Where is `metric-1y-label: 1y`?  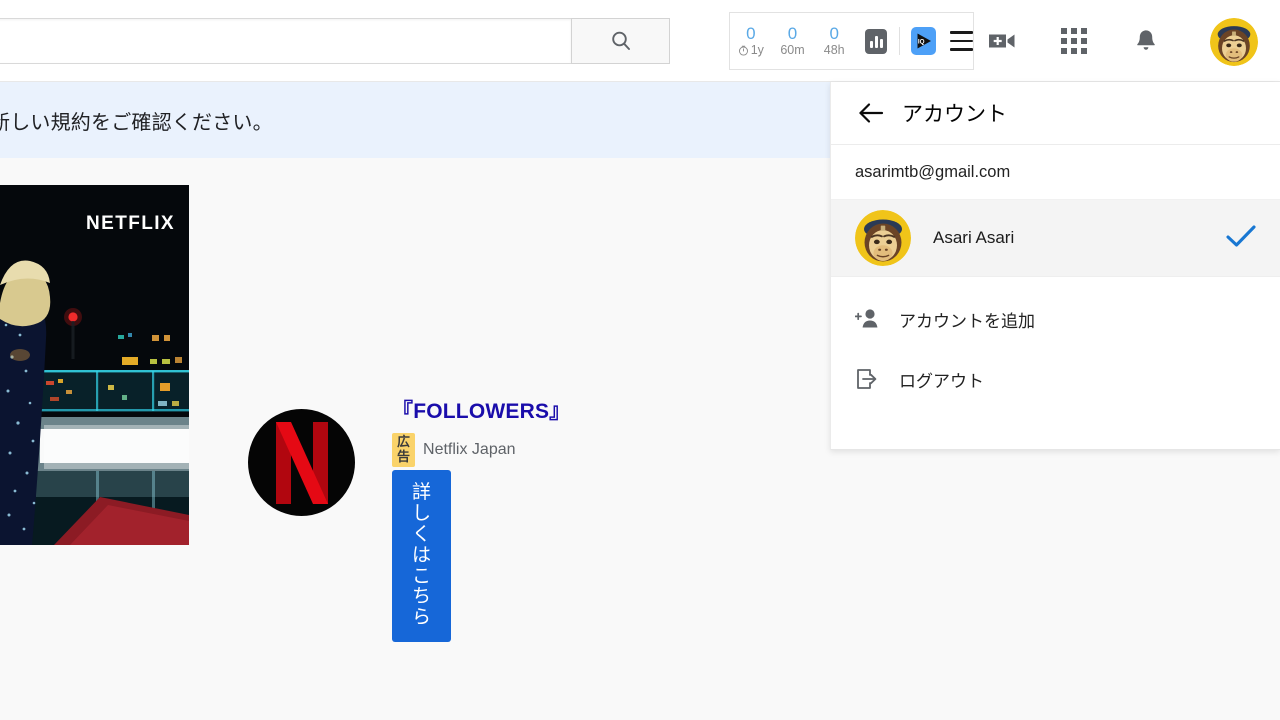
metric-1y-label: 1y is located at coordinates (751, 50).